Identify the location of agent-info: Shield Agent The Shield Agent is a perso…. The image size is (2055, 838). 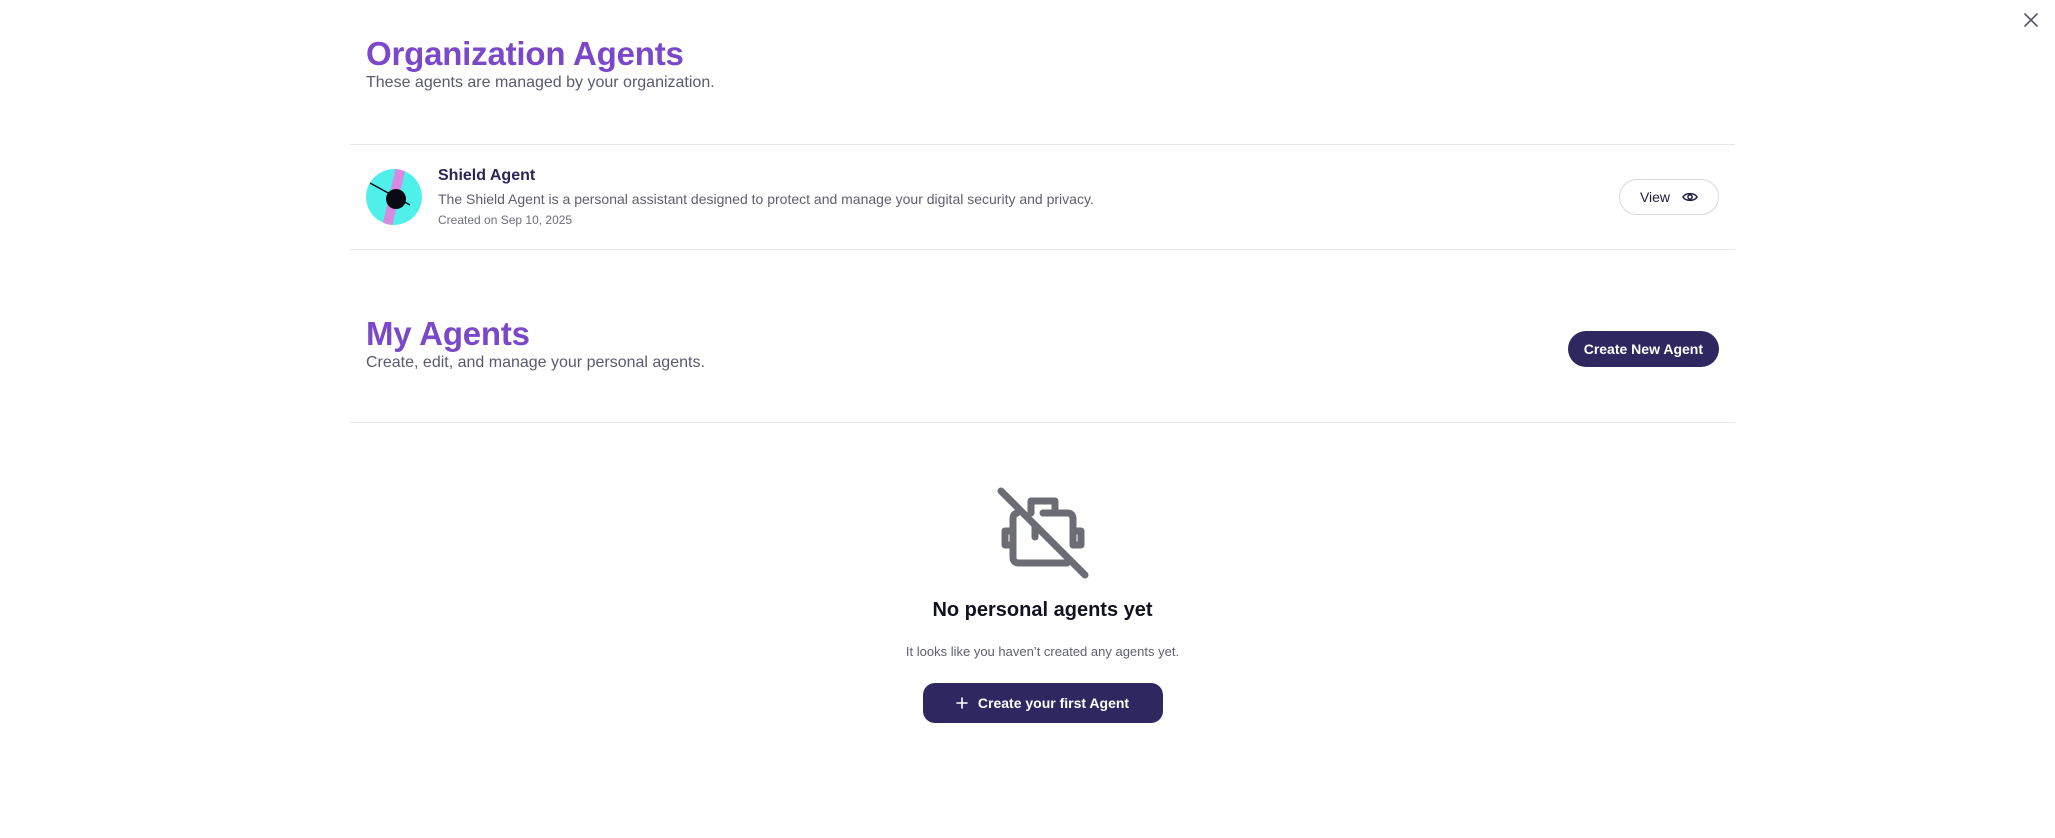
(1028, 197).